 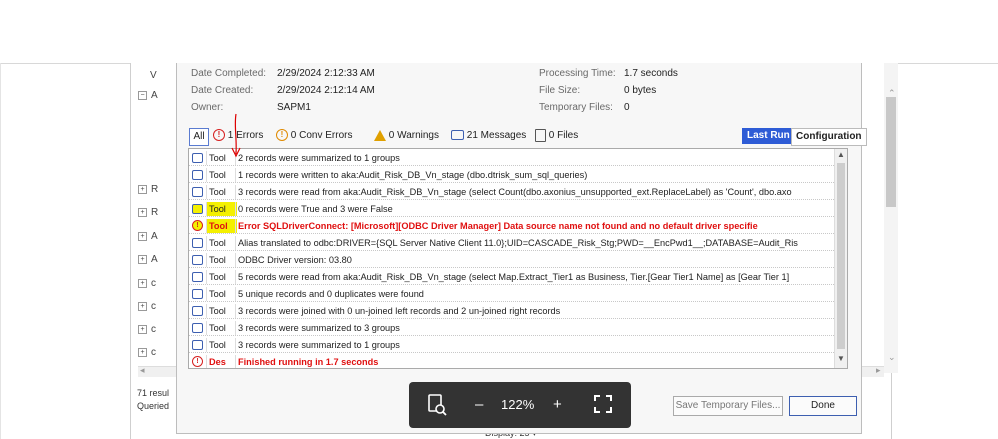 I want to click on tab-all: All, so click(x=199, y=137).